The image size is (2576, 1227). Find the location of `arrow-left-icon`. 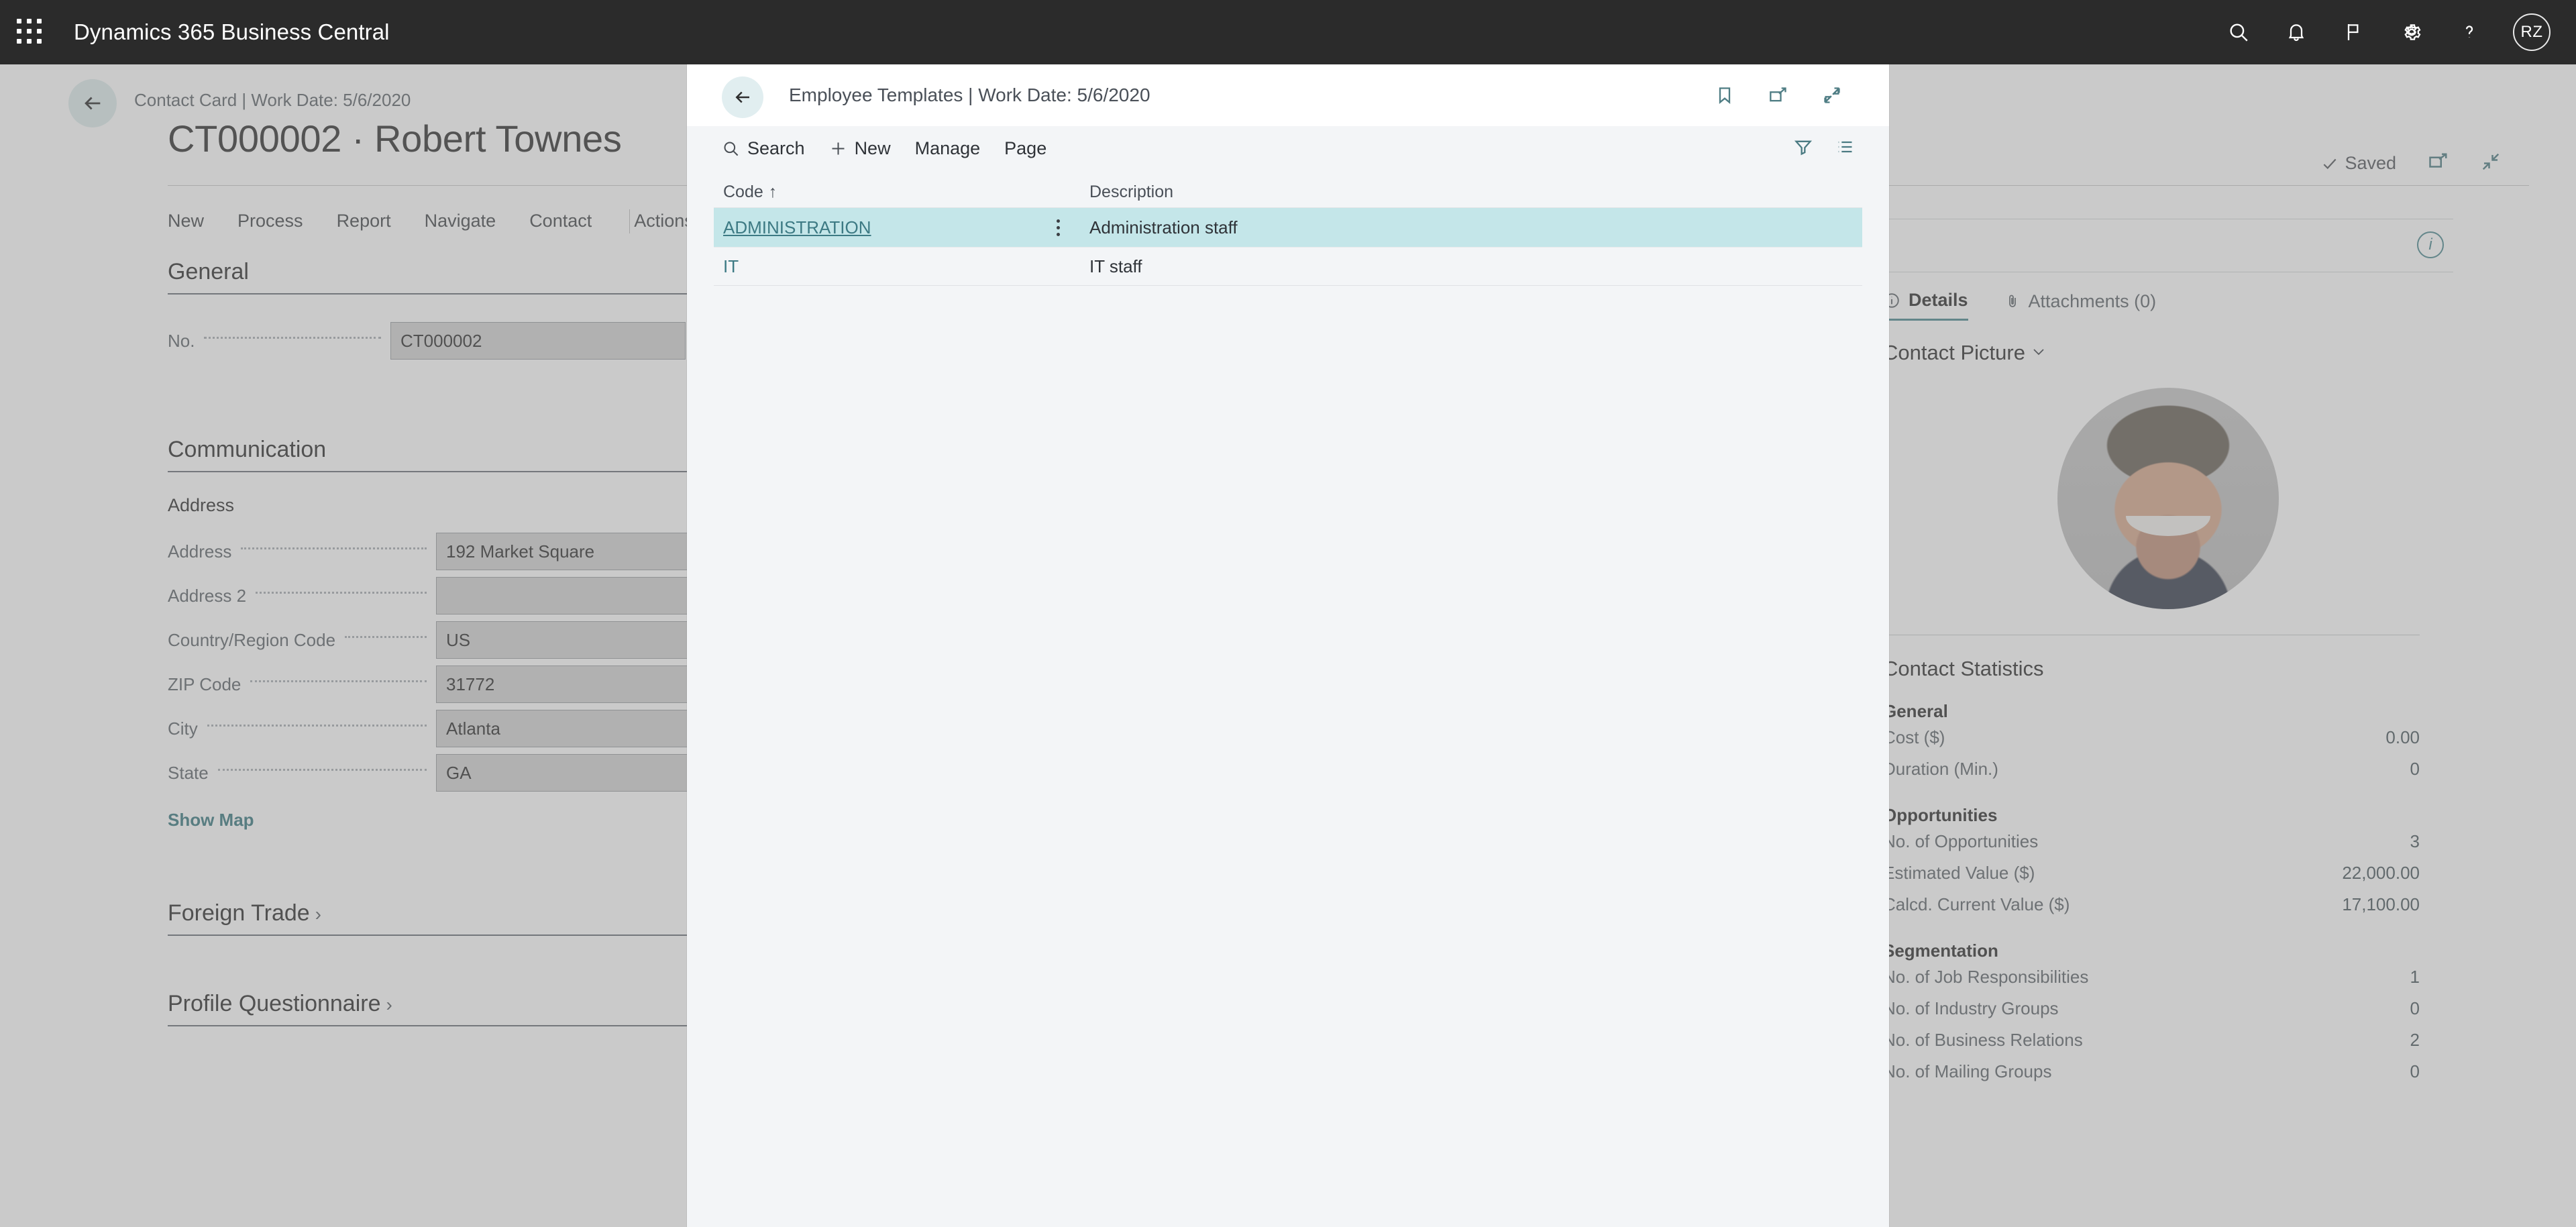

arrow-left-icon is located at coordinates (742, 97).